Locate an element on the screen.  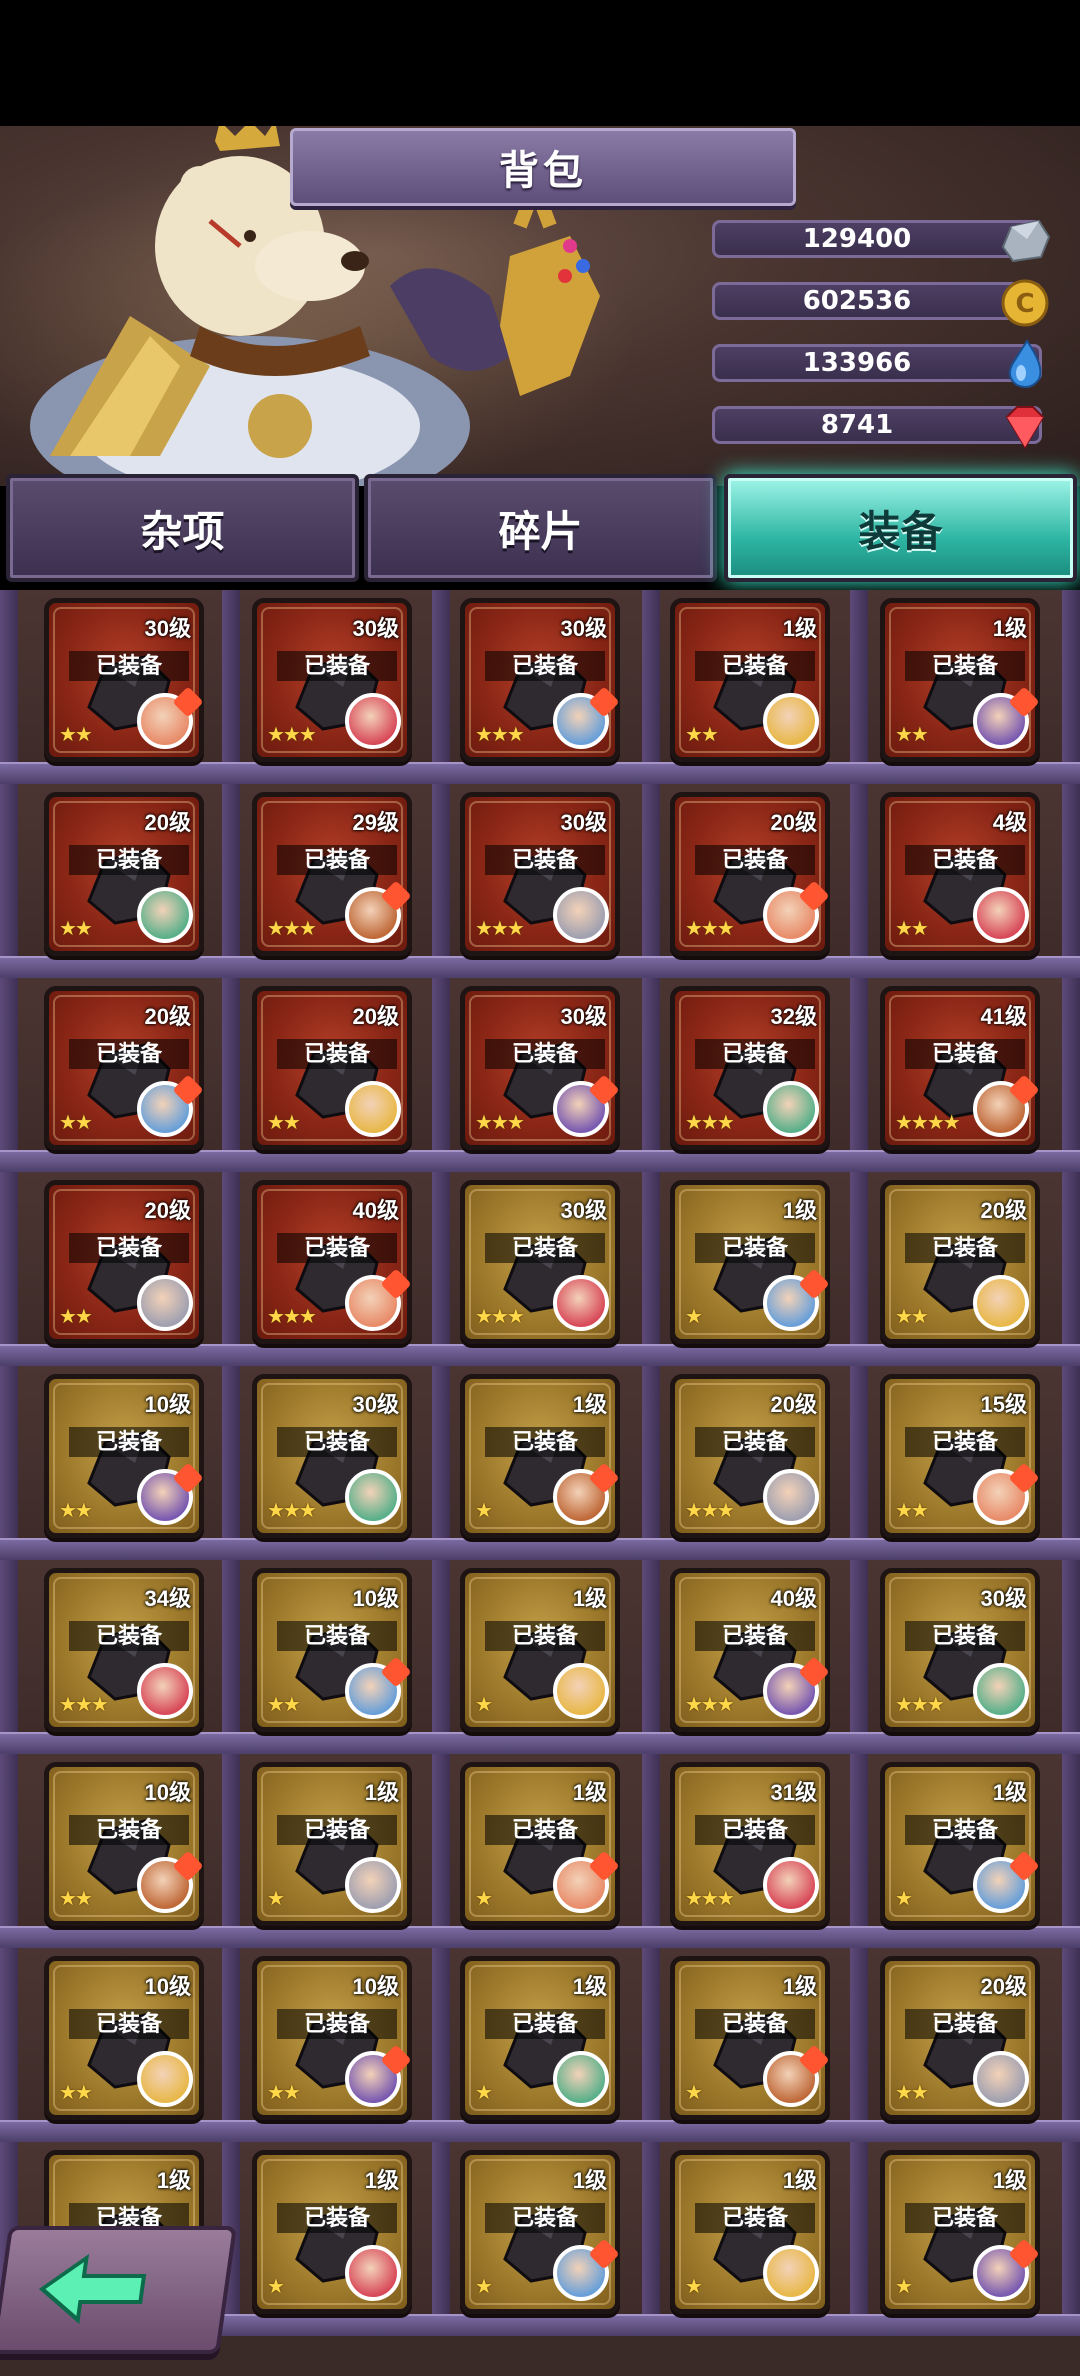
equipment-slot: 31级 已装备 ★★★ is located at coordinates (750, 1844).